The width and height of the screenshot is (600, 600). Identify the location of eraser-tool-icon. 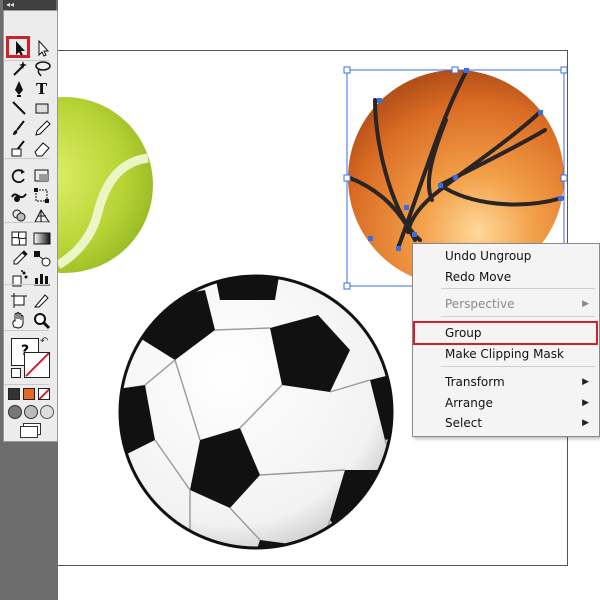
(42, 148).